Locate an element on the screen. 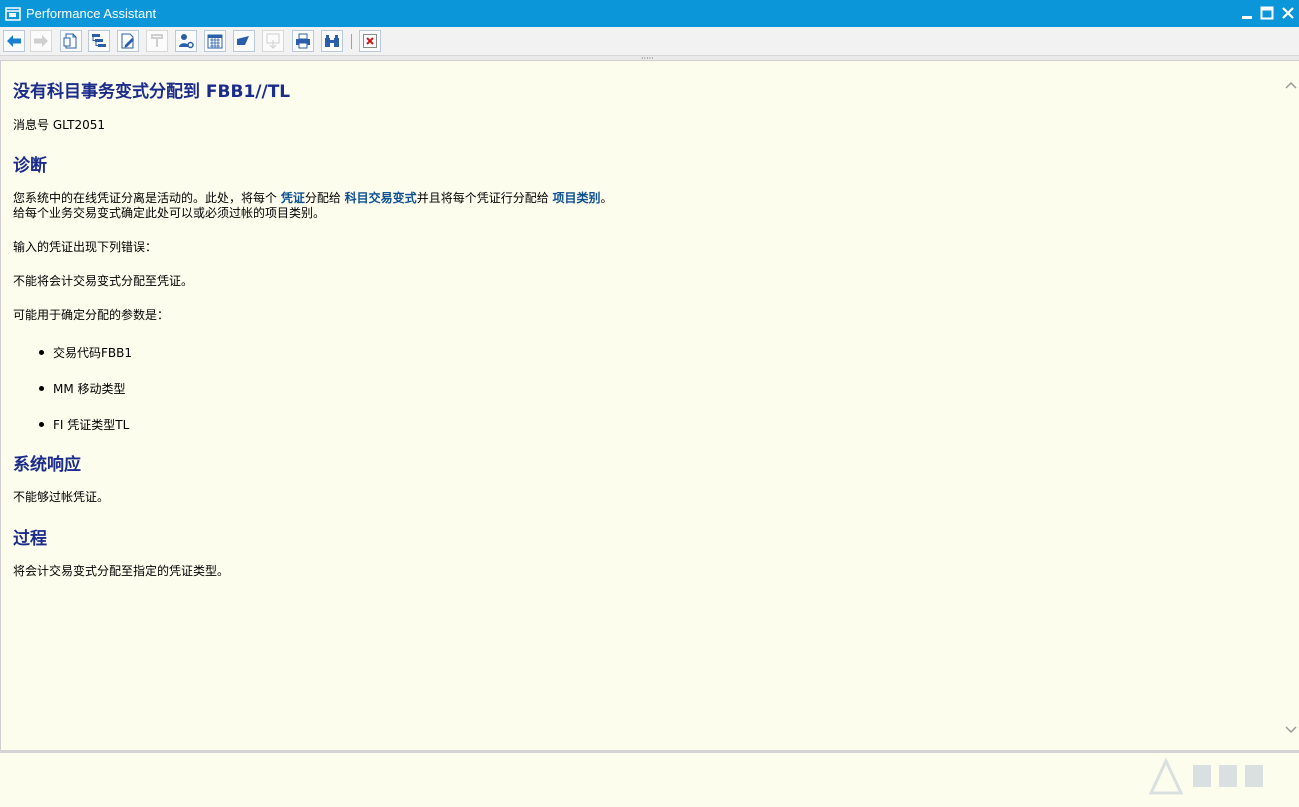  technical-info-icon is located at coordinates (70, 41).